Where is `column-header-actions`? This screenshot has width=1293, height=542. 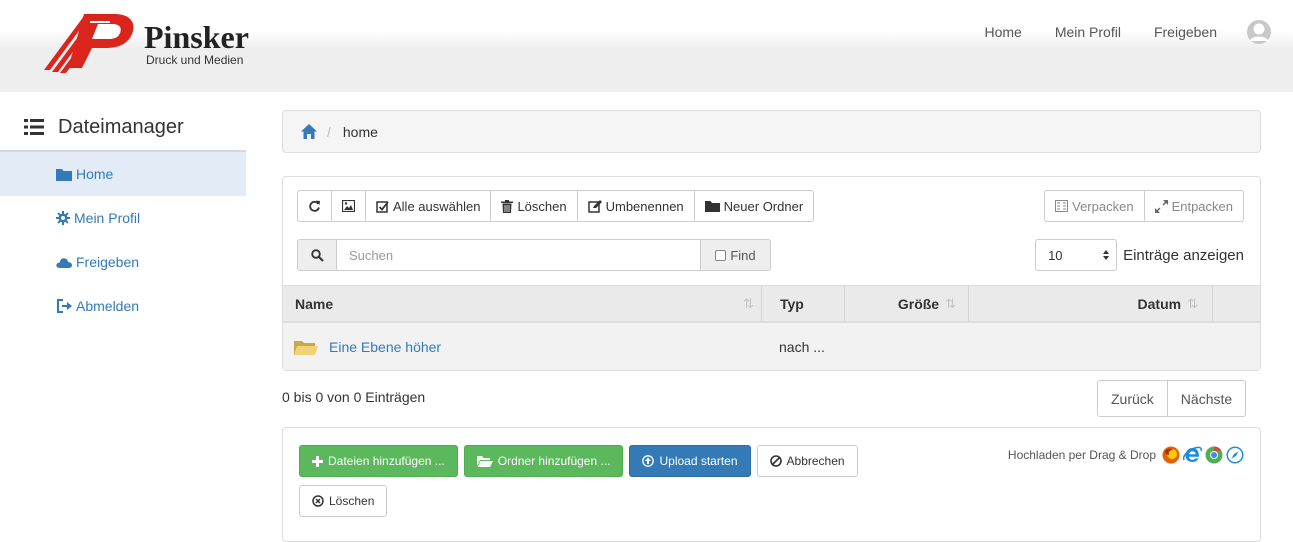
column-header-actions is located at coordinates (1236, 304).